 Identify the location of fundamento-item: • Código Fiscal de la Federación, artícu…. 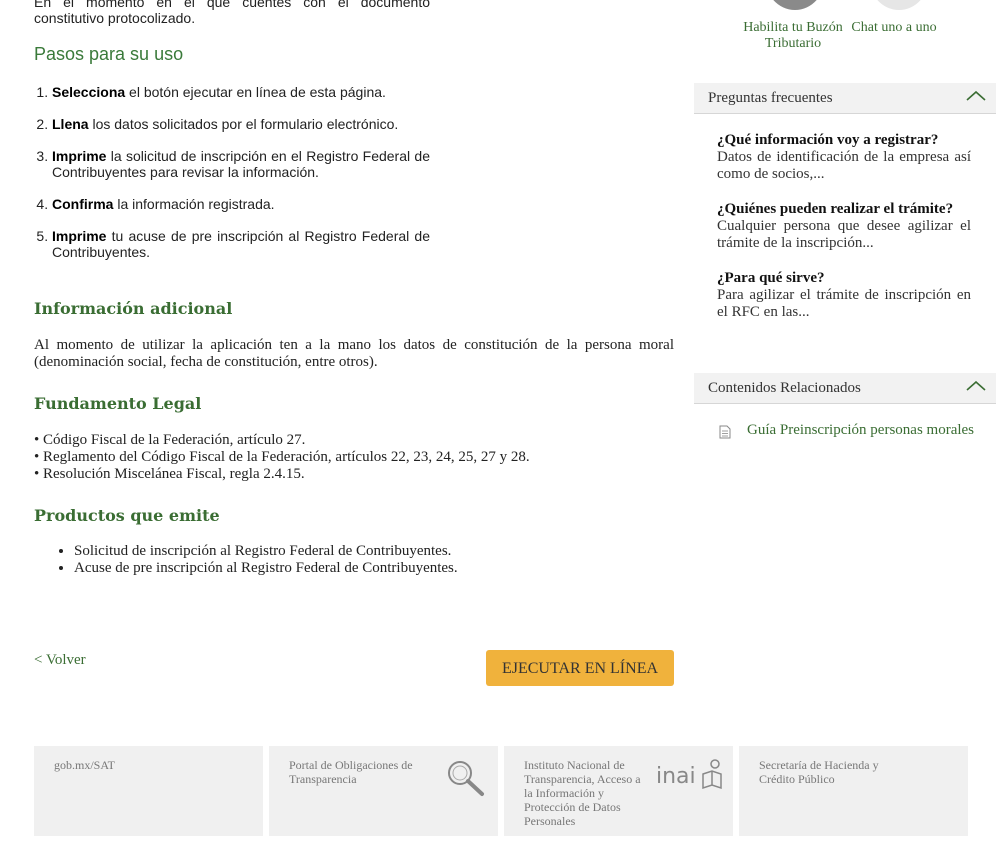
(170, 440).